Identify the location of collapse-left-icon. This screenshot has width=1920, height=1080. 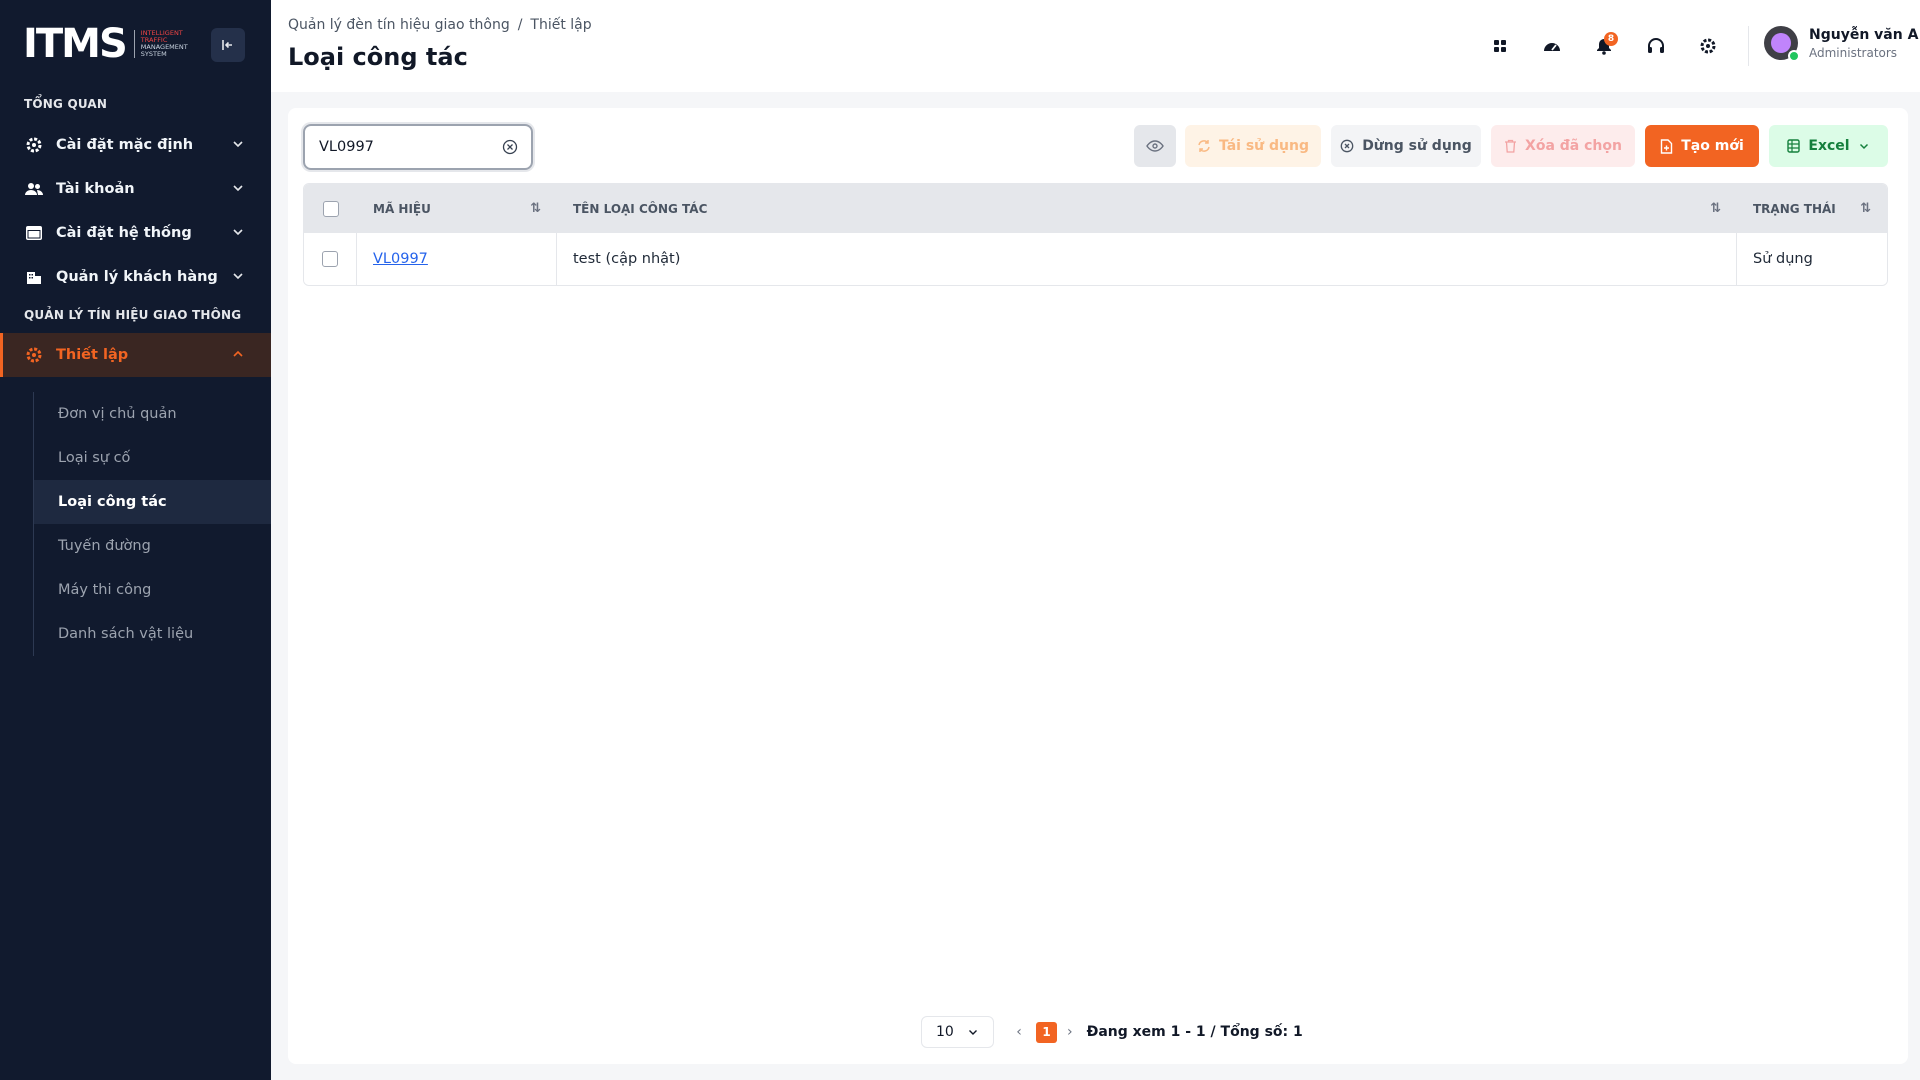
(227, 45).